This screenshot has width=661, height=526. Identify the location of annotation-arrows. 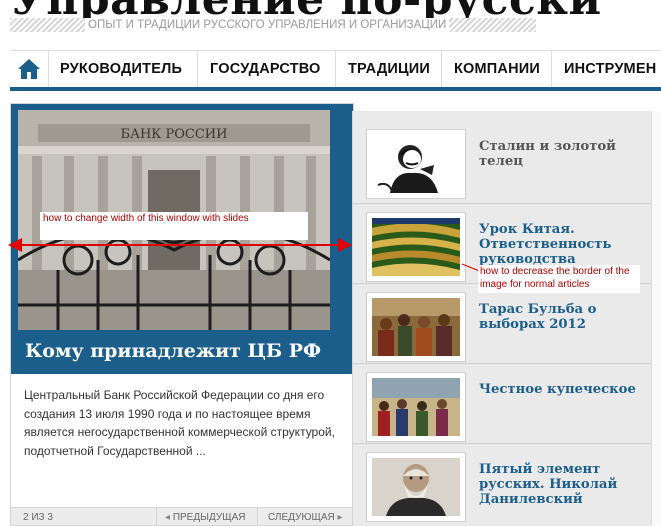
(245, 255).